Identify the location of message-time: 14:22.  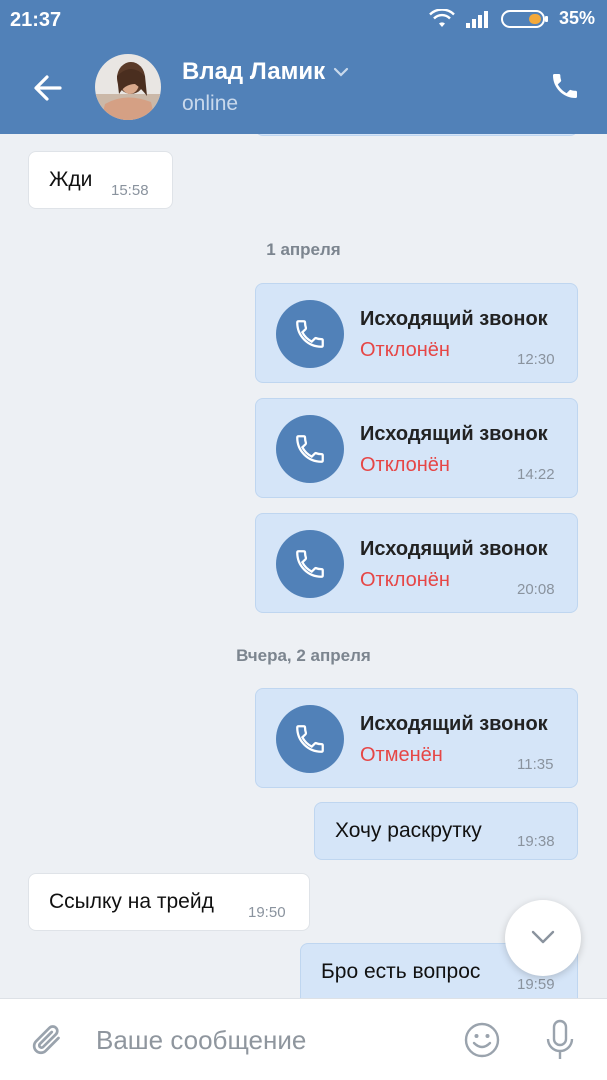
(536, 474).